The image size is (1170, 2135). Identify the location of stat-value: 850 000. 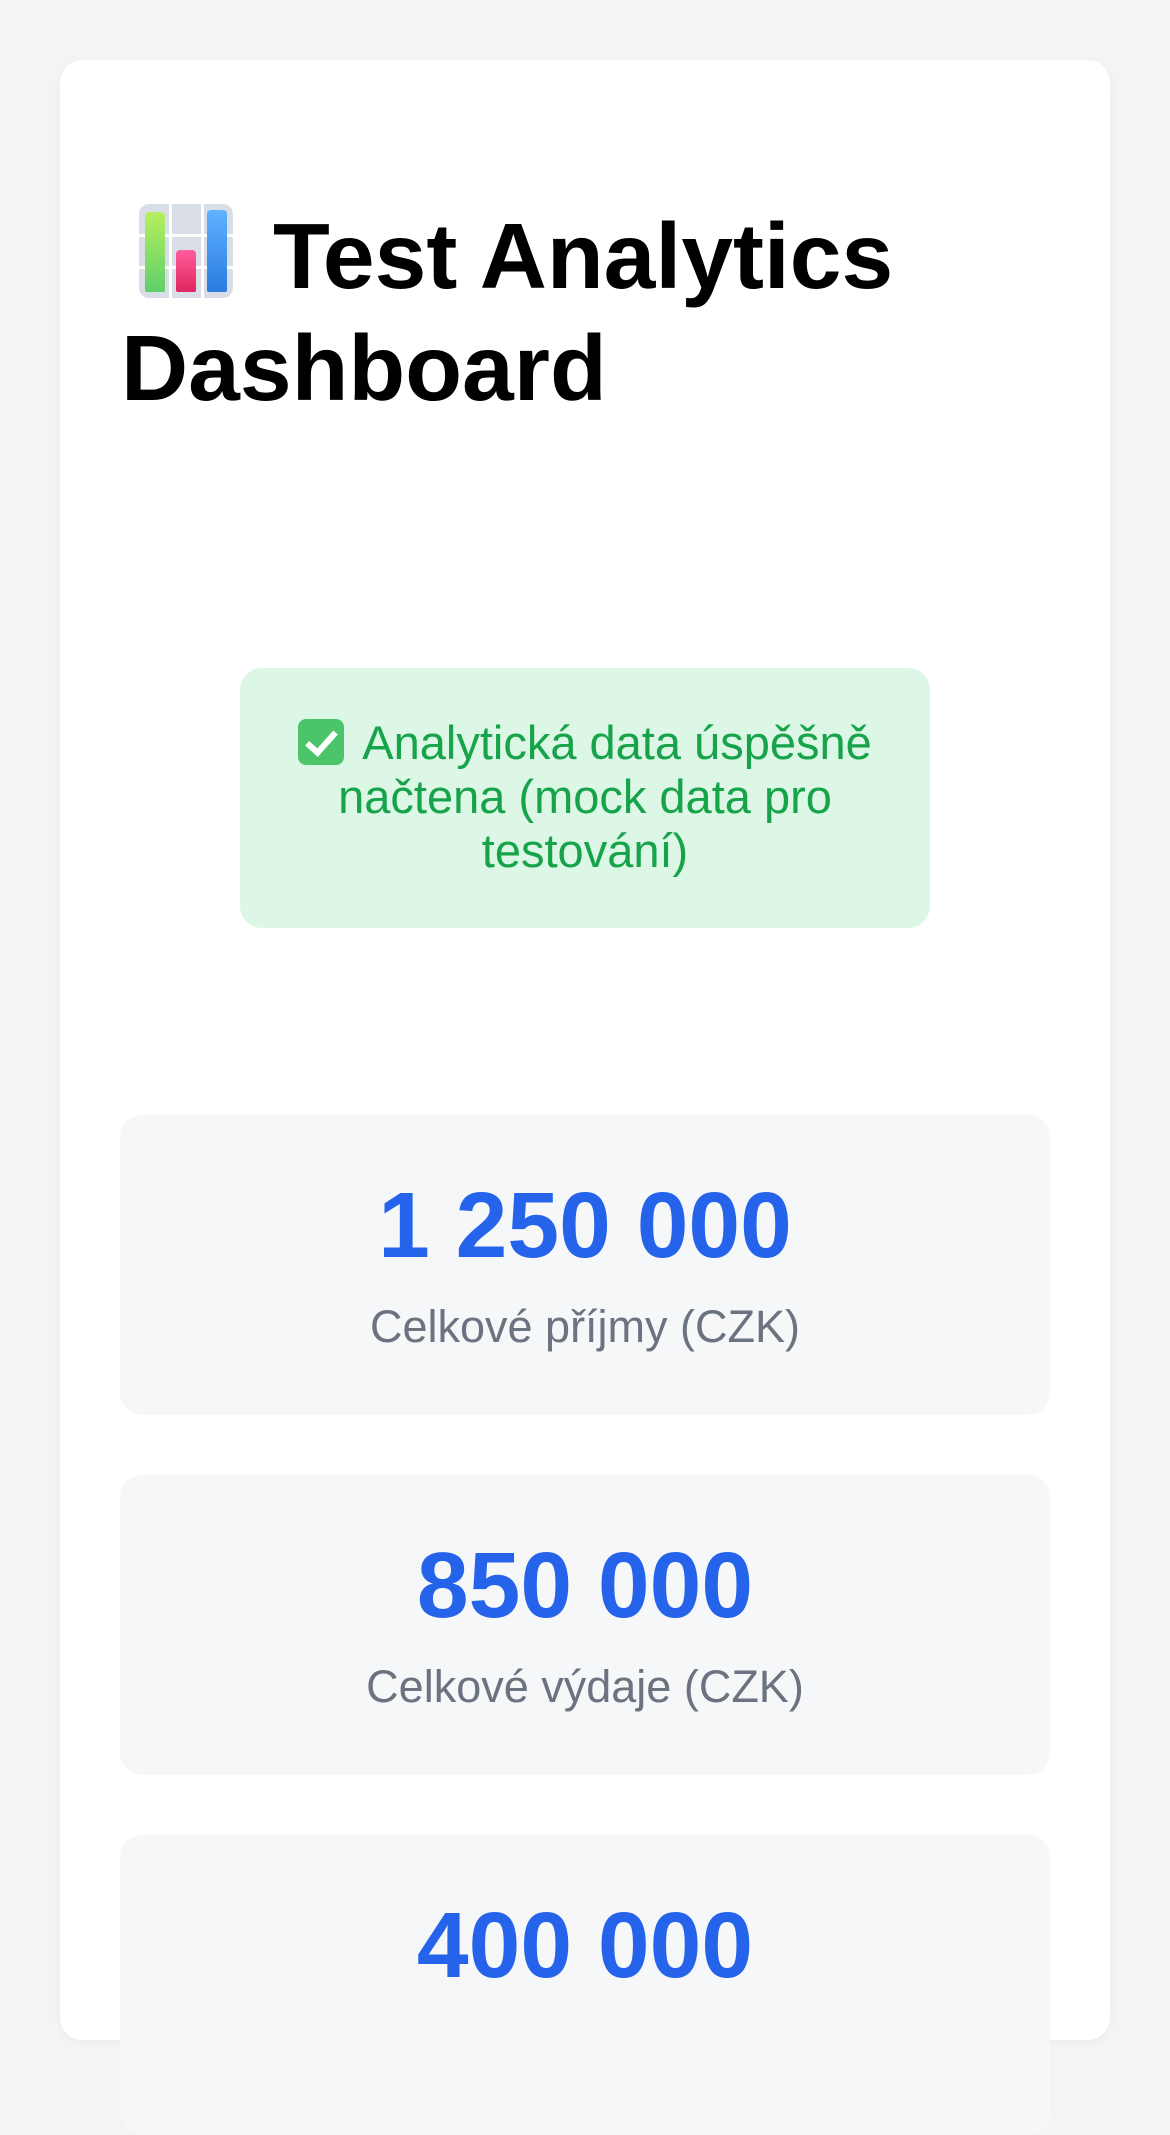
(585, 1585).